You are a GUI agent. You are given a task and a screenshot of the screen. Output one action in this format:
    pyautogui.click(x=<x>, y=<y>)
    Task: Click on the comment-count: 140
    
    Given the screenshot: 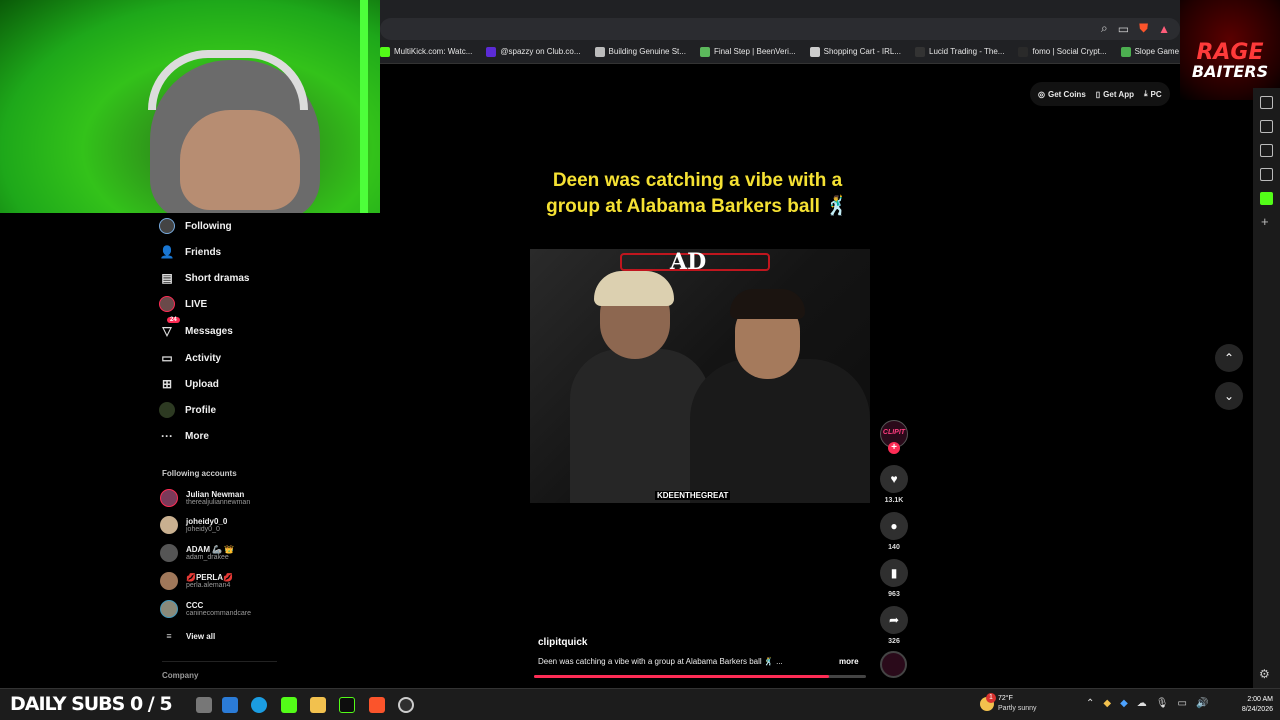 What is the action you would take?
    pyautogui.click(x=894, y=547)
    